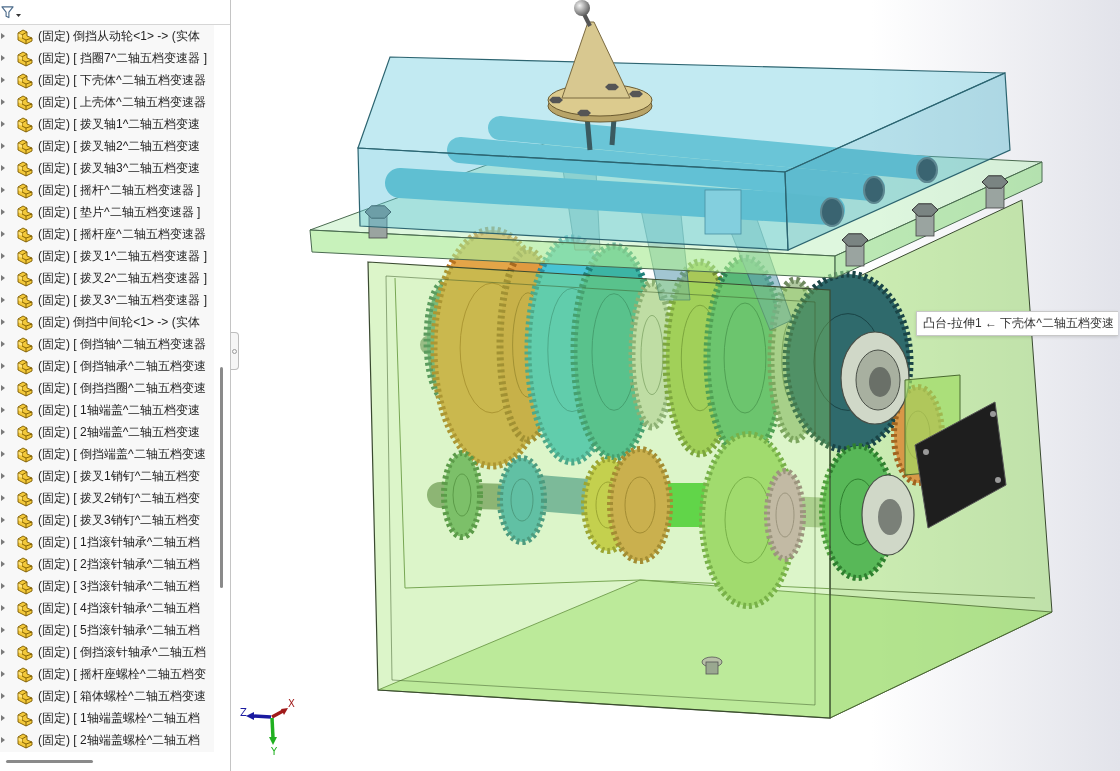 This screenshot has width=1120, height=771. Describe the element at coordinates (119, 212) in the screenshot. I see `tree-item: (固定) [ 垫片^二轴五档变速器 ]` at that location.